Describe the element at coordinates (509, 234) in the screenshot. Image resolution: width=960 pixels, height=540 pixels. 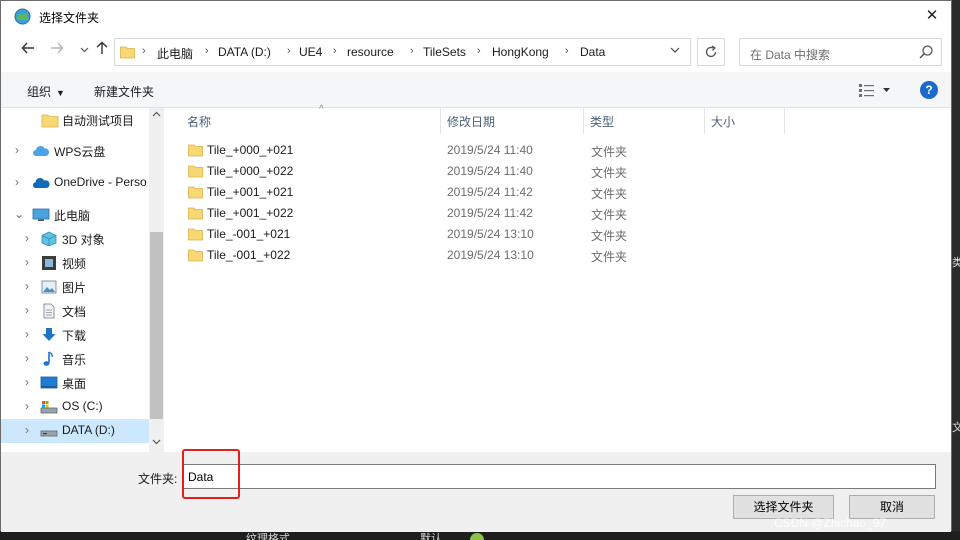
I see `table-row: Tile_-001_+021 2019/5/24 13:10 文件夹` at that location.